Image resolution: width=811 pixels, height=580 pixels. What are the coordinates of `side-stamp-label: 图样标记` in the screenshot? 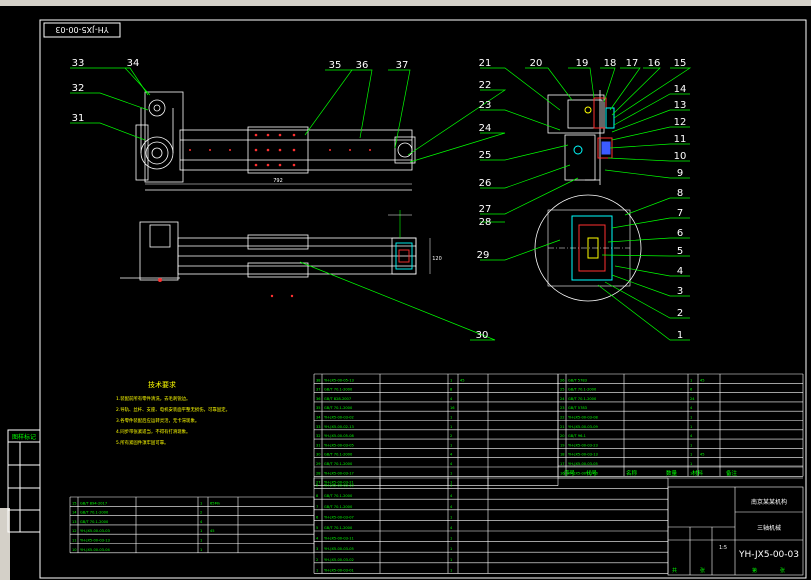 It's located at (24, 437).